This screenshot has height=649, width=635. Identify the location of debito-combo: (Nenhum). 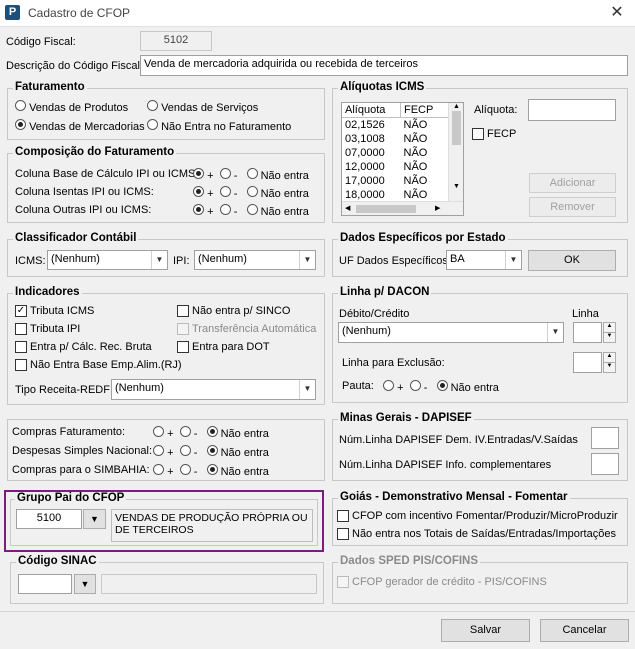
(451, 332).